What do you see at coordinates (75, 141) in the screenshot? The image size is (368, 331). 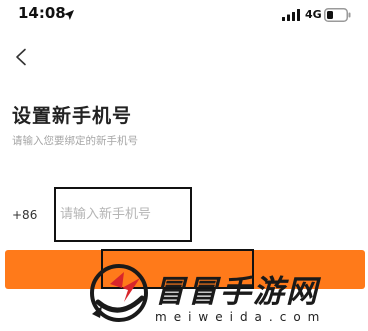 I see `page-subtitle: 请输入您要绑定的新手机号` at bounding box center [75, 141].